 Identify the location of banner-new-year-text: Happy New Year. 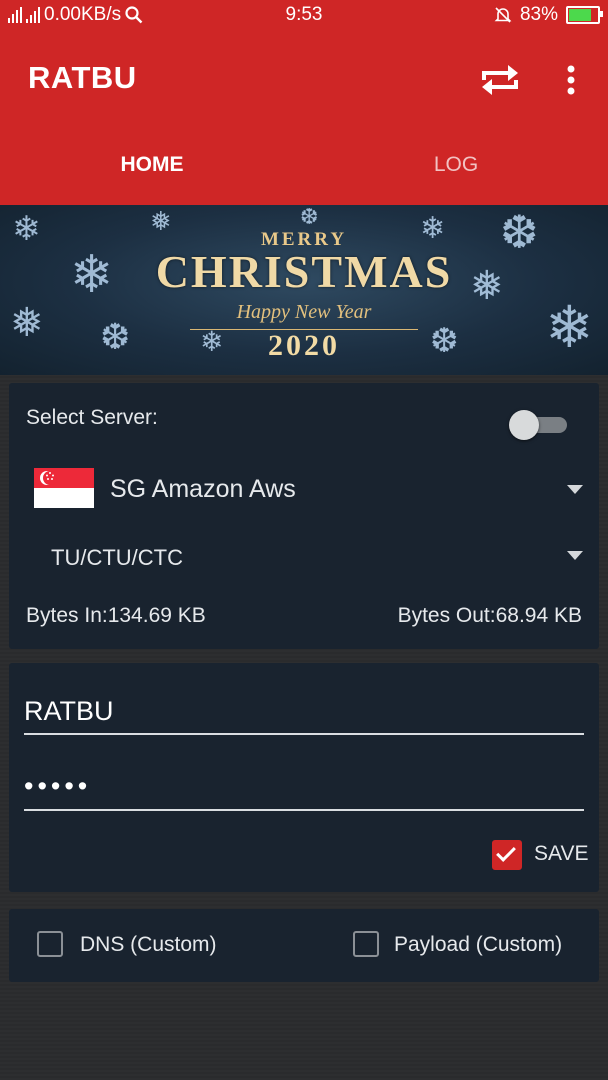
(304, 312).